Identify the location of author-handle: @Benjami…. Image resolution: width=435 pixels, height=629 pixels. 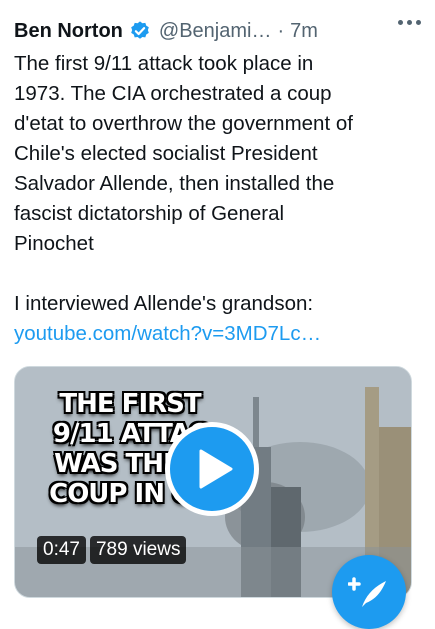
(215, 31).